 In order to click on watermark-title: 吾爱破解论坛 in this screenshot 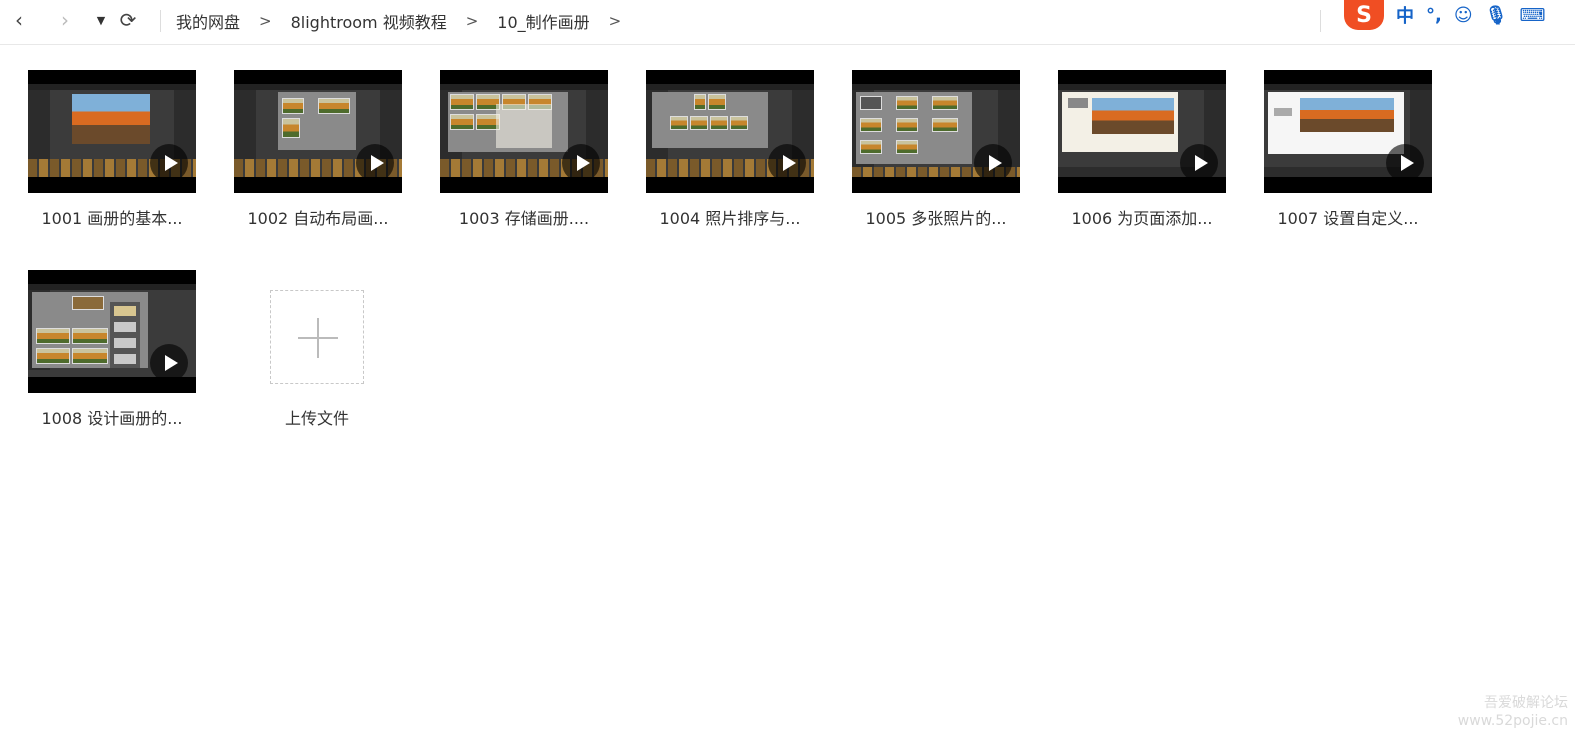, I will do `click(1526, 703)`.